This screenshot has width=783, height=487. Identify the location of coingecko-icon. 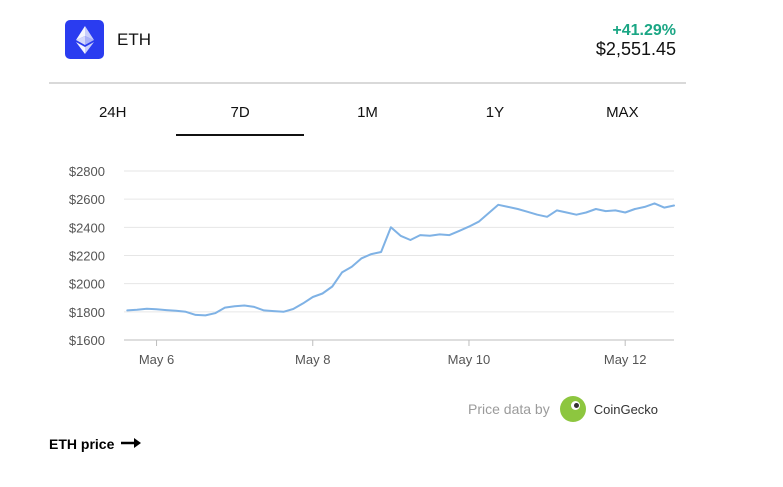
(572, 409).